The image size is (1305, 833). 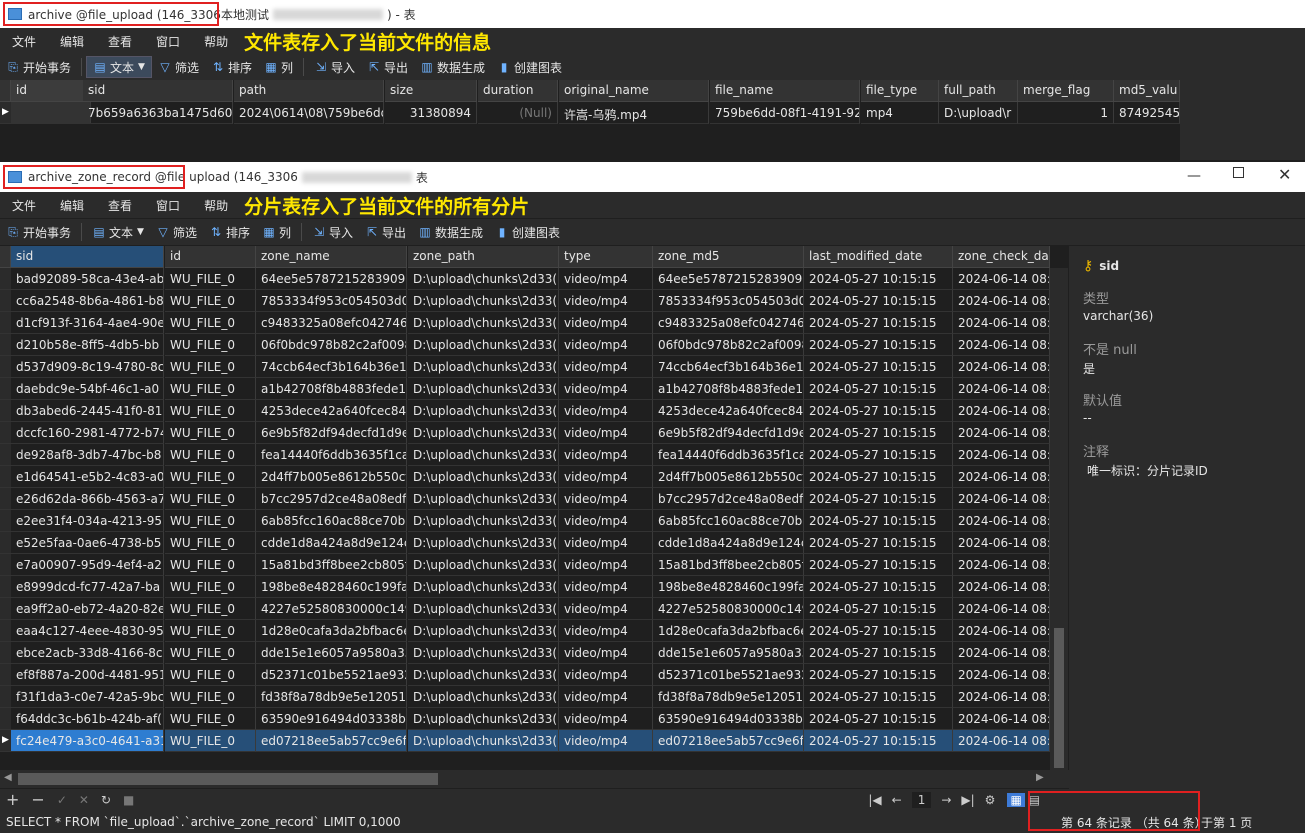 What do you see at coordinates (1147, 113) in the screenshot?
I see `table-cell: 874925459` at bounding box center [1147, 113].